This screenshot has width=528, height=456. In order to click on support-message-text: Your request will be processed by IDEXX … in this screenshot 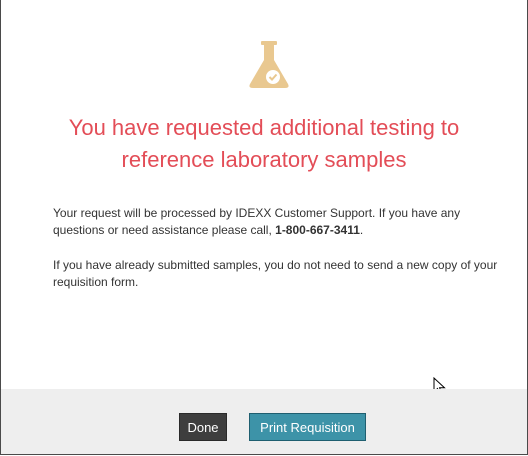, I will do `click(257, 221)`.